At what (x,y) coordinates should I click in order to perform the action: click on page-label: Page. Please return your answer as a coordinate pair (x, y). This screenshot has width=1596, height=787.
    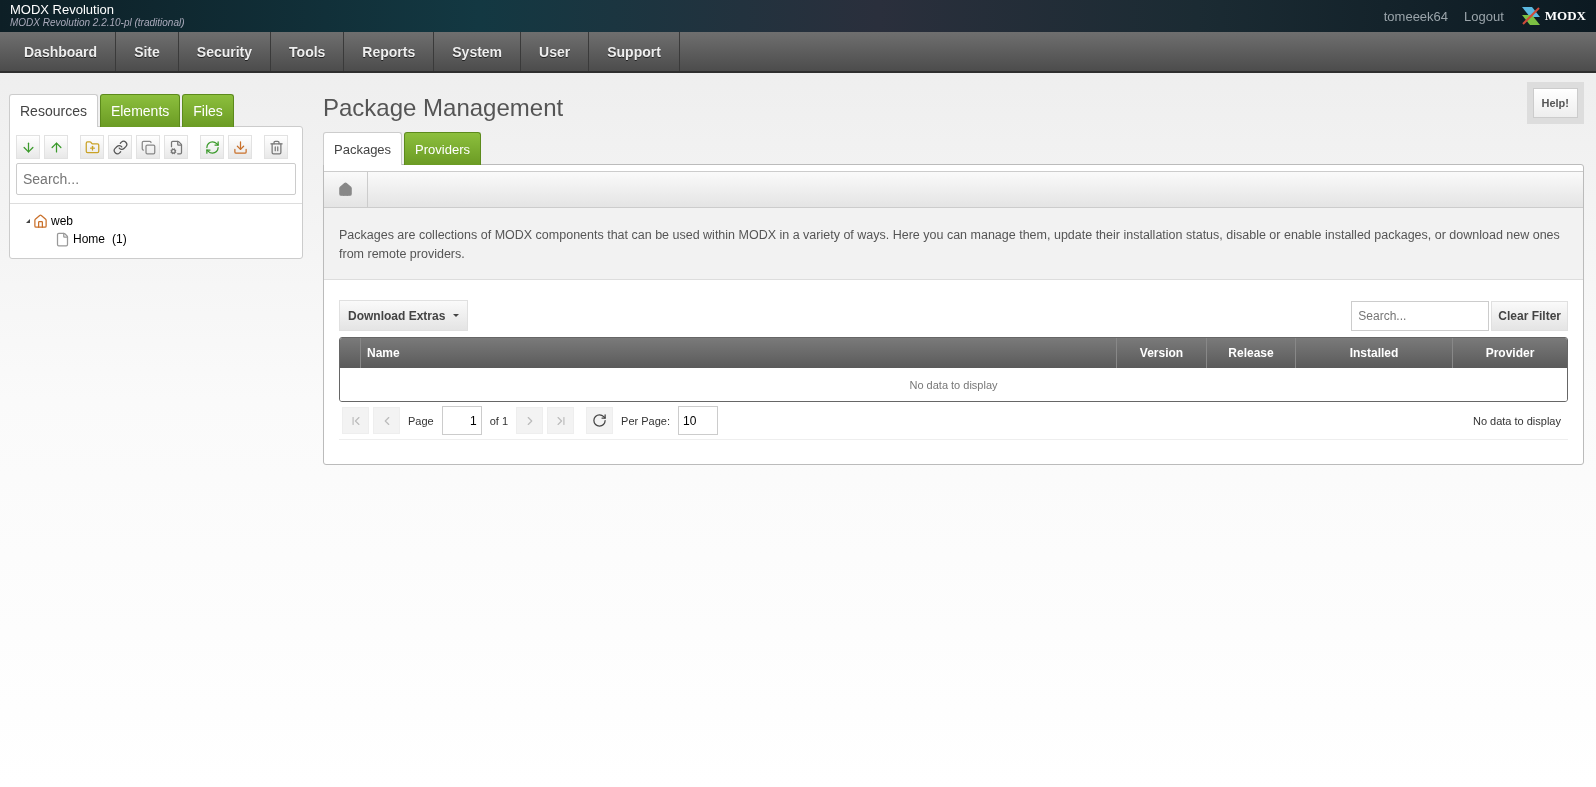
    Looking at the image, I should click on (421, 420).